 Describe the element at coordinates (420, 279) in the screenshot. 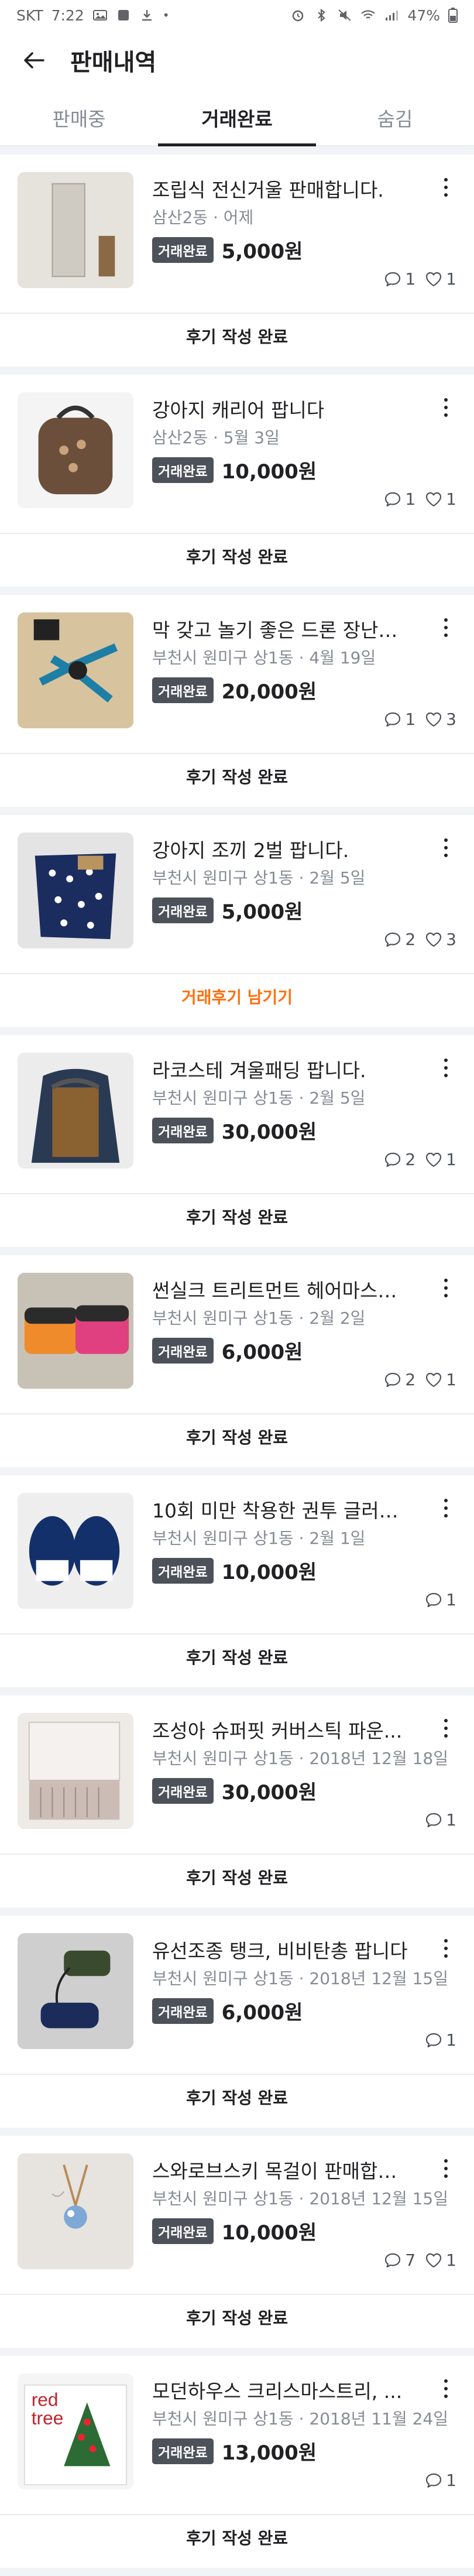

I see `item-stats: 1 1` at that location.